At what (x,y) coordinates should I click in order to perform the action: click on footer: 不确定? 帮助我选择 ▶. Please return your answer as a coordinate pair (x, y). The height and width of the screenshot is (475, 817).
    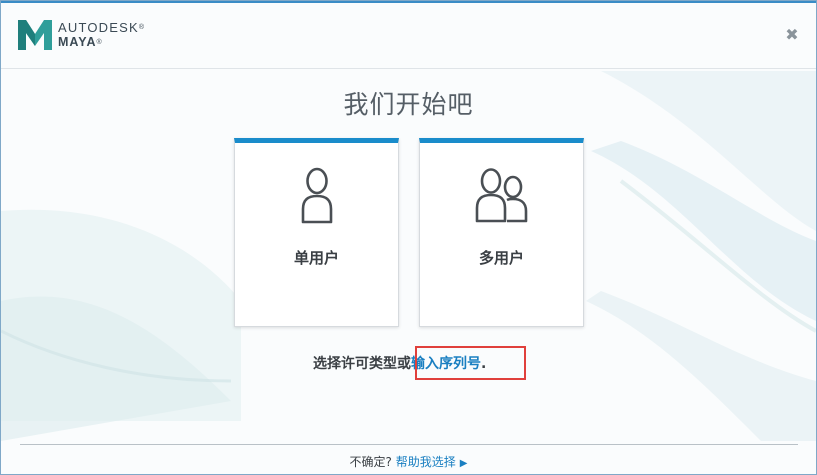
    Looking at the image, I should click on (408, 461).